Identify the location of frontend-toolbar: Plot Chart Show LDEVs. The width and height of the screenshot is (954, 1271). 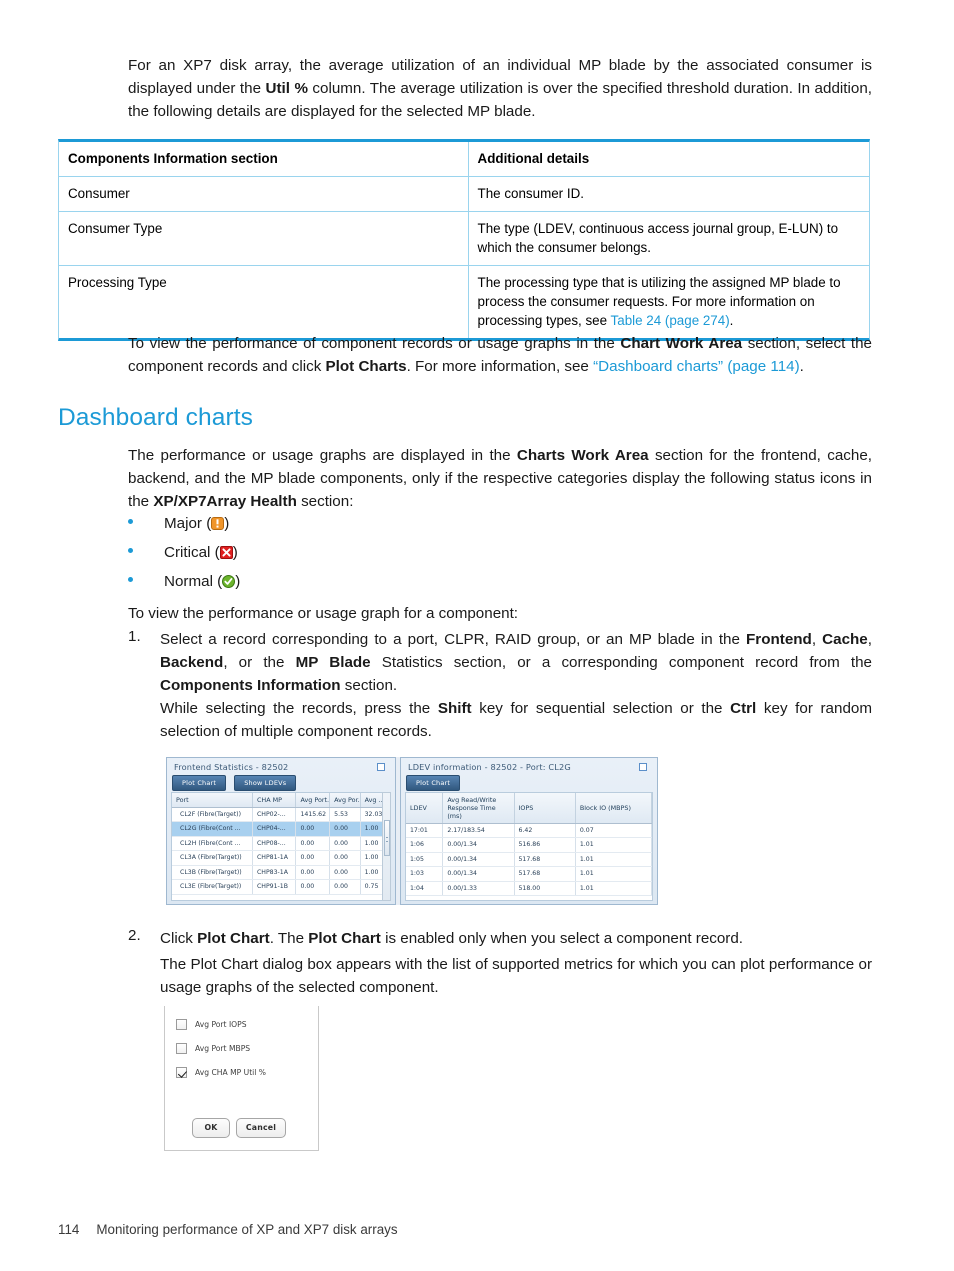
(234, 783).